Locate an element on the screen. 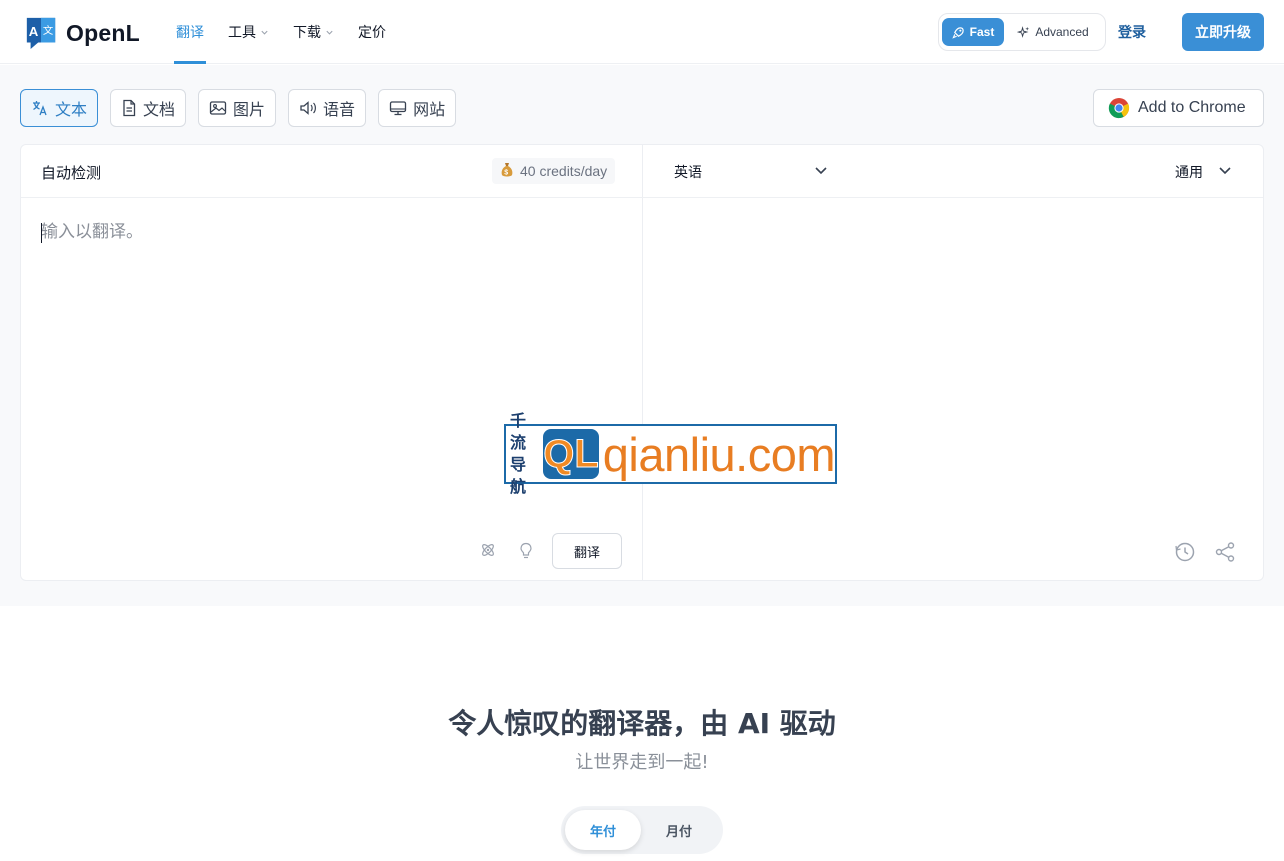 Image resolution: width=1284 pixels, height=861 pixels. sparkles-icon is located at coordinates (1023, 31).